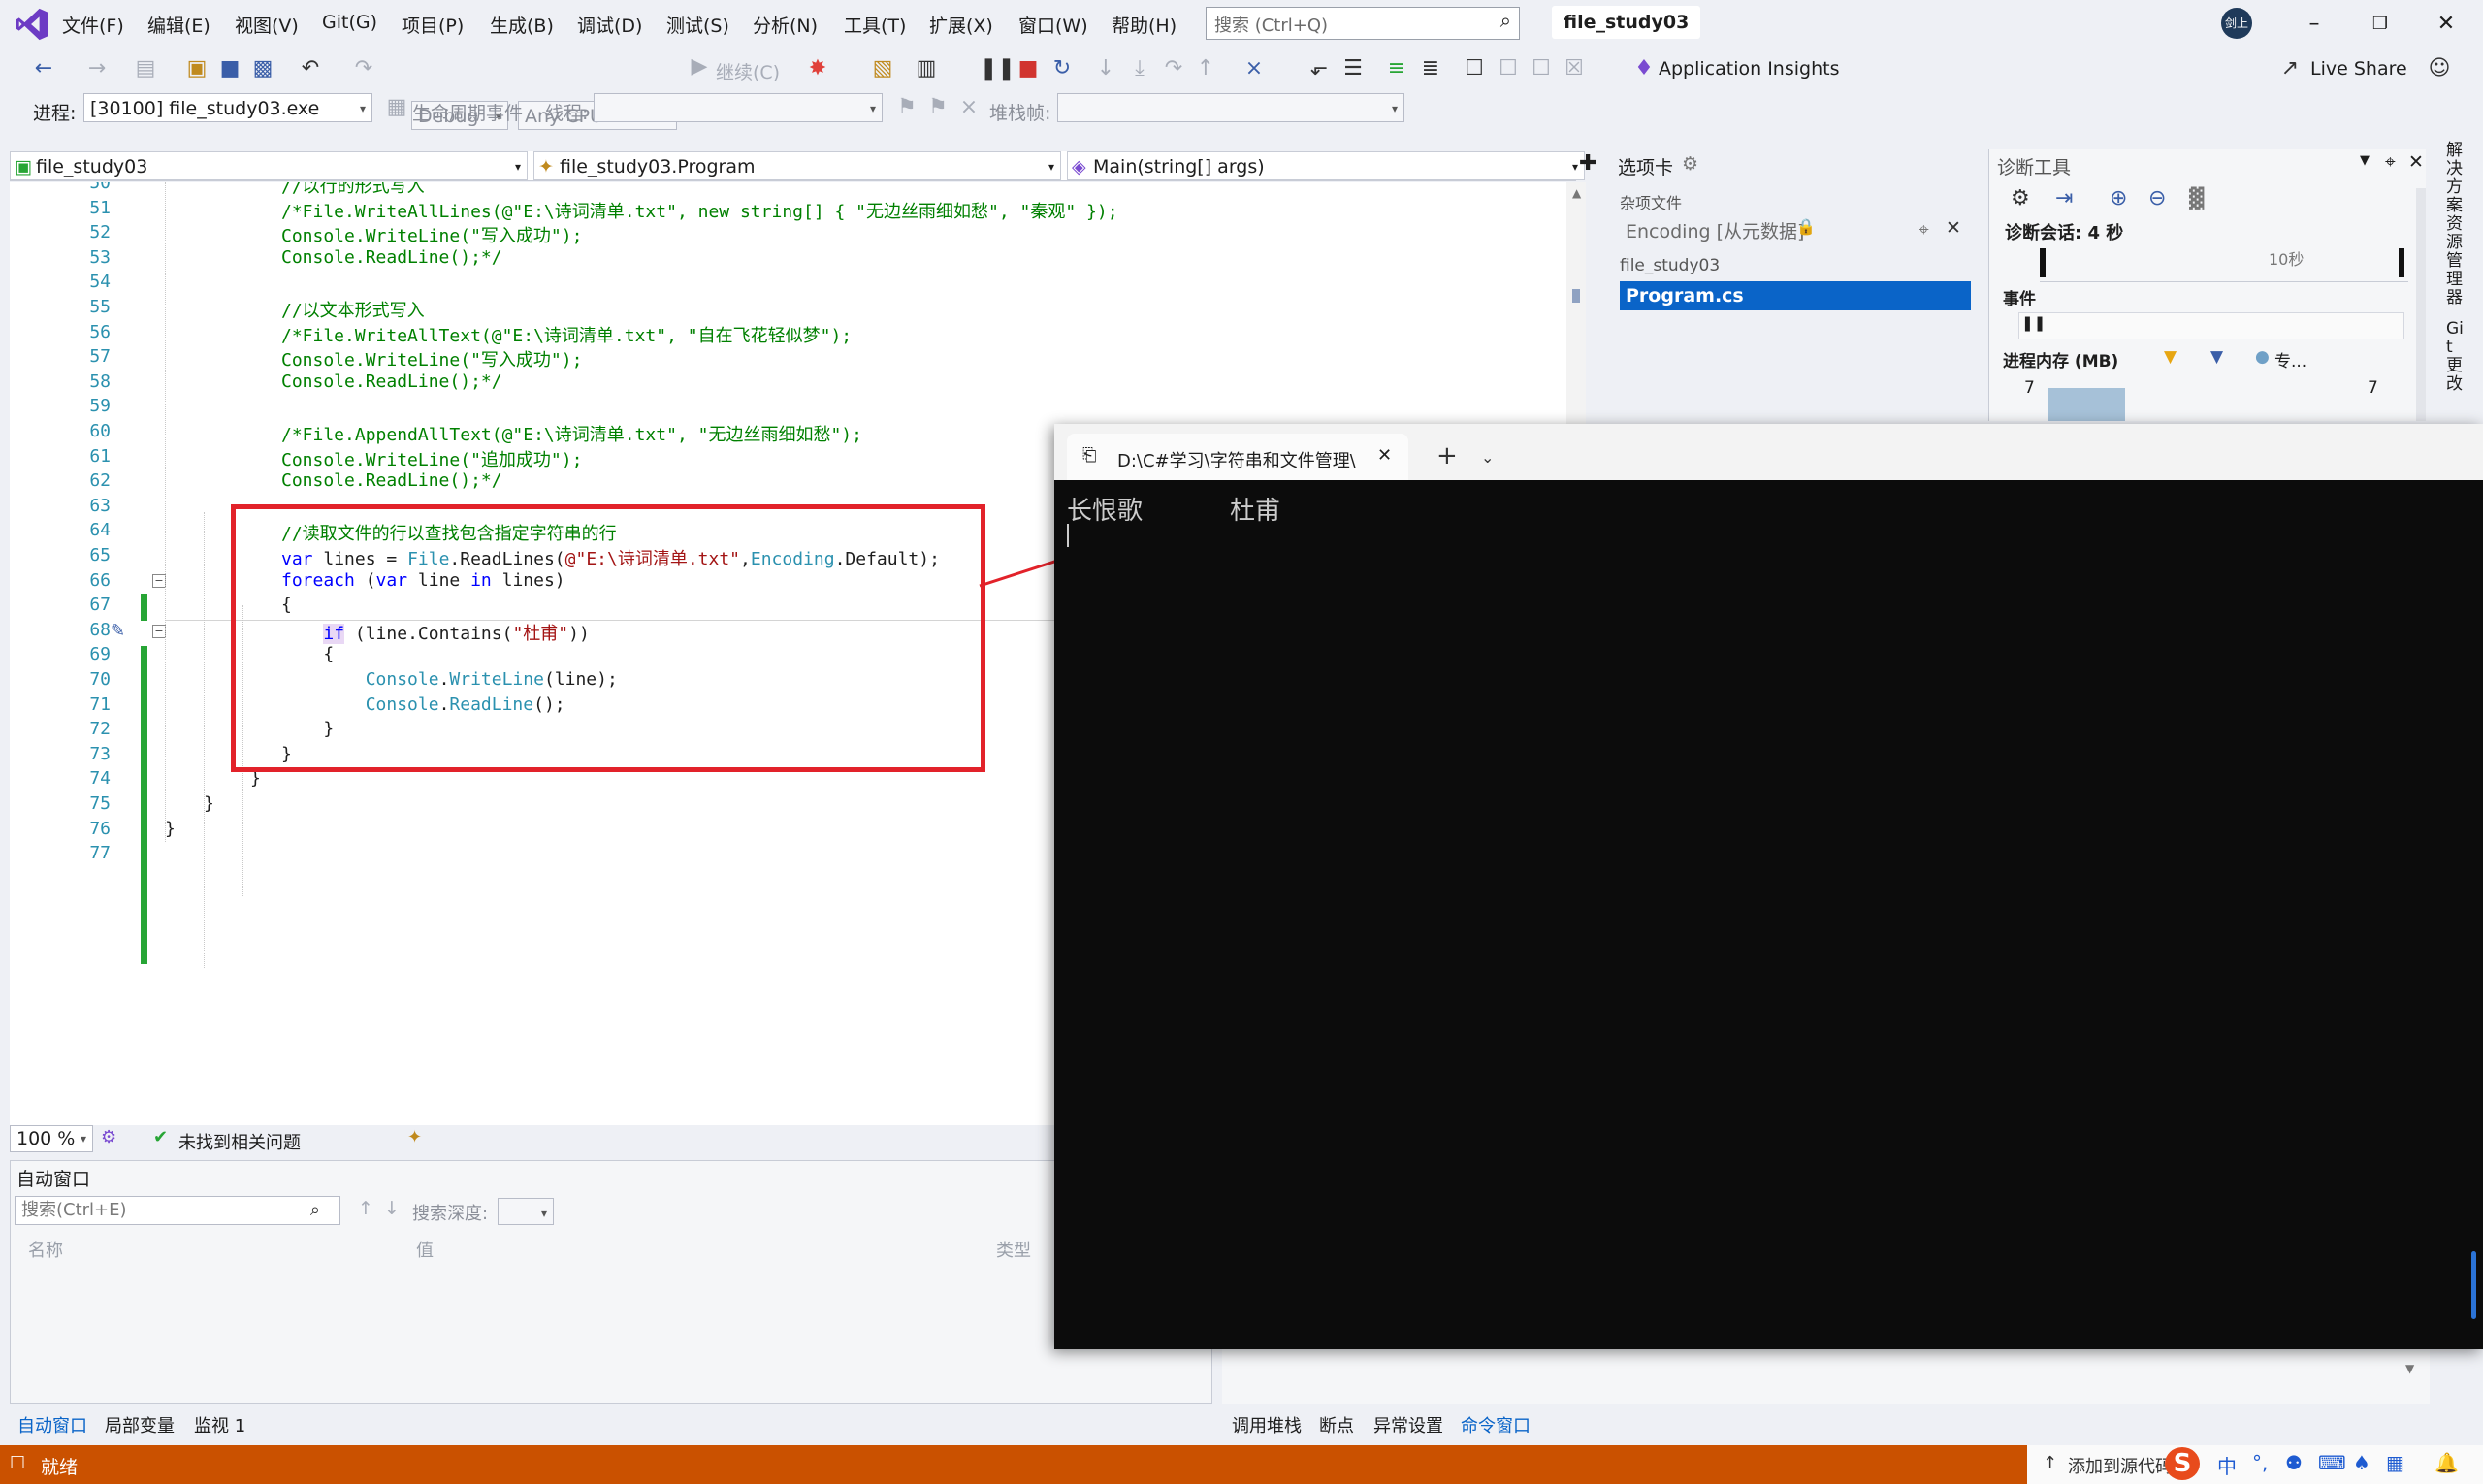  I want to click on tab-locals: 局部变量, so click(140, 1424).